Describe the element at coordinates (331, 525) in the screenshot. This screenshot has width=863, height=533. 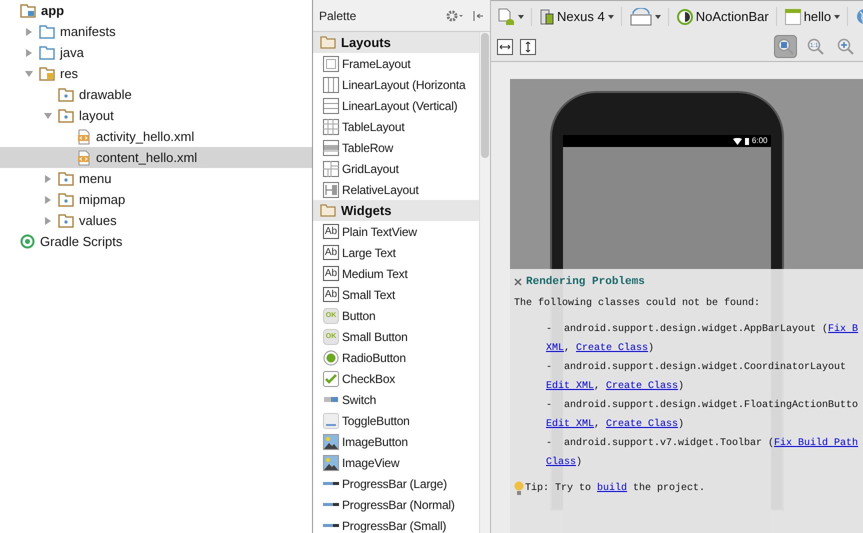
I see `progress-bar-icon` at that location.